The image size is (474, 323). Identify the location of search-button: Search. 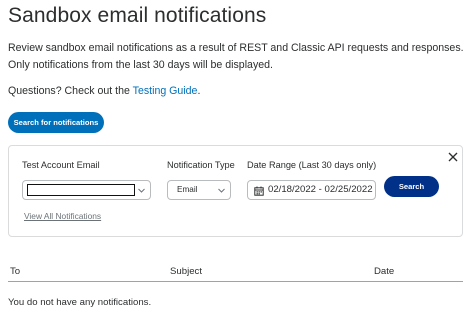
(411, 186).